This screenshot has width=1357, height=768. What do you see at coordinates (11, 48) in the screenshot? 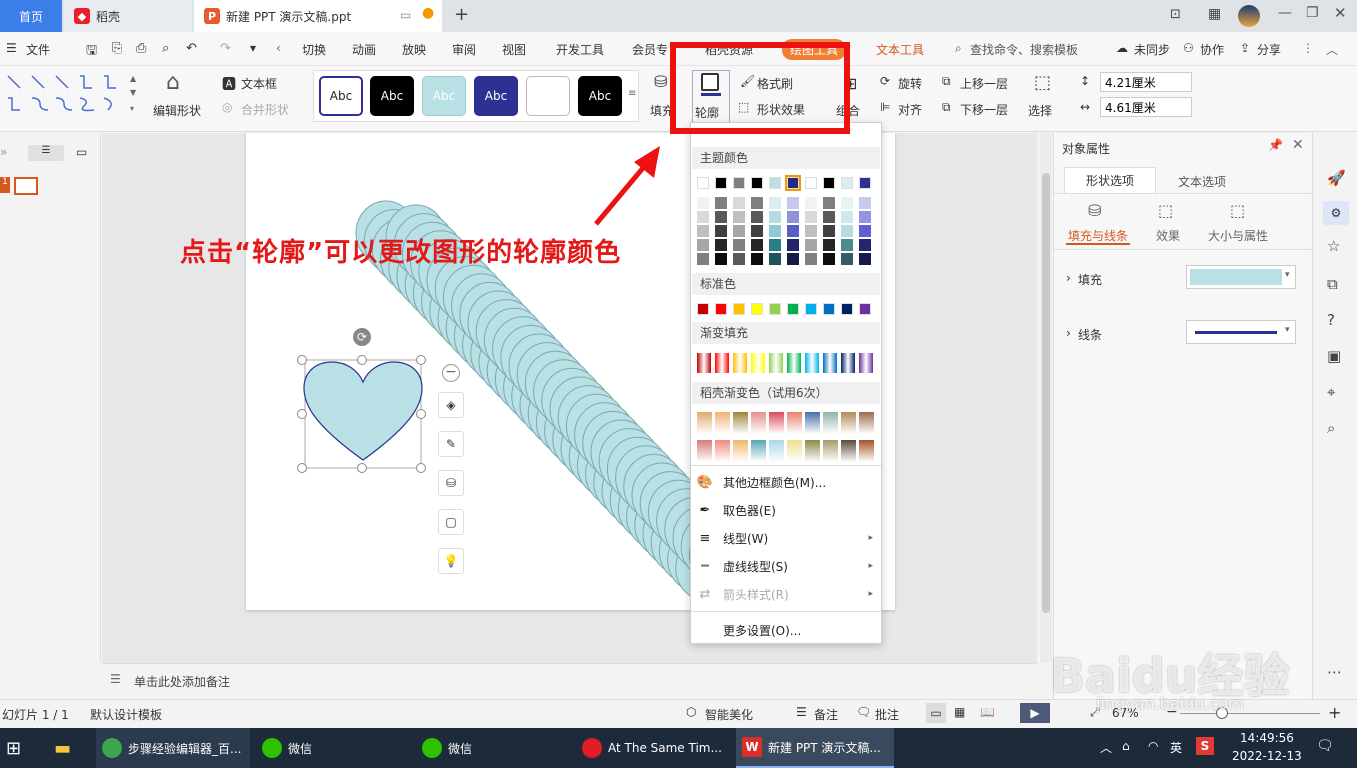
I see `hamburger-icon: ☰` at bounding box center [11, 48].